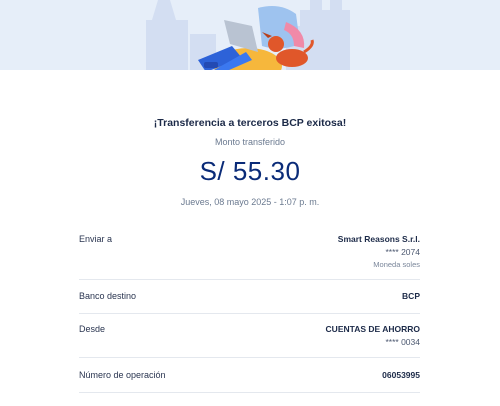 This screenshot has width=500, height=406. What do you see at coordinates (372, 329) in the screenshot?
I see `source-account-type: CUENTAS DE AHORRO` at bounding box center [372, 329].